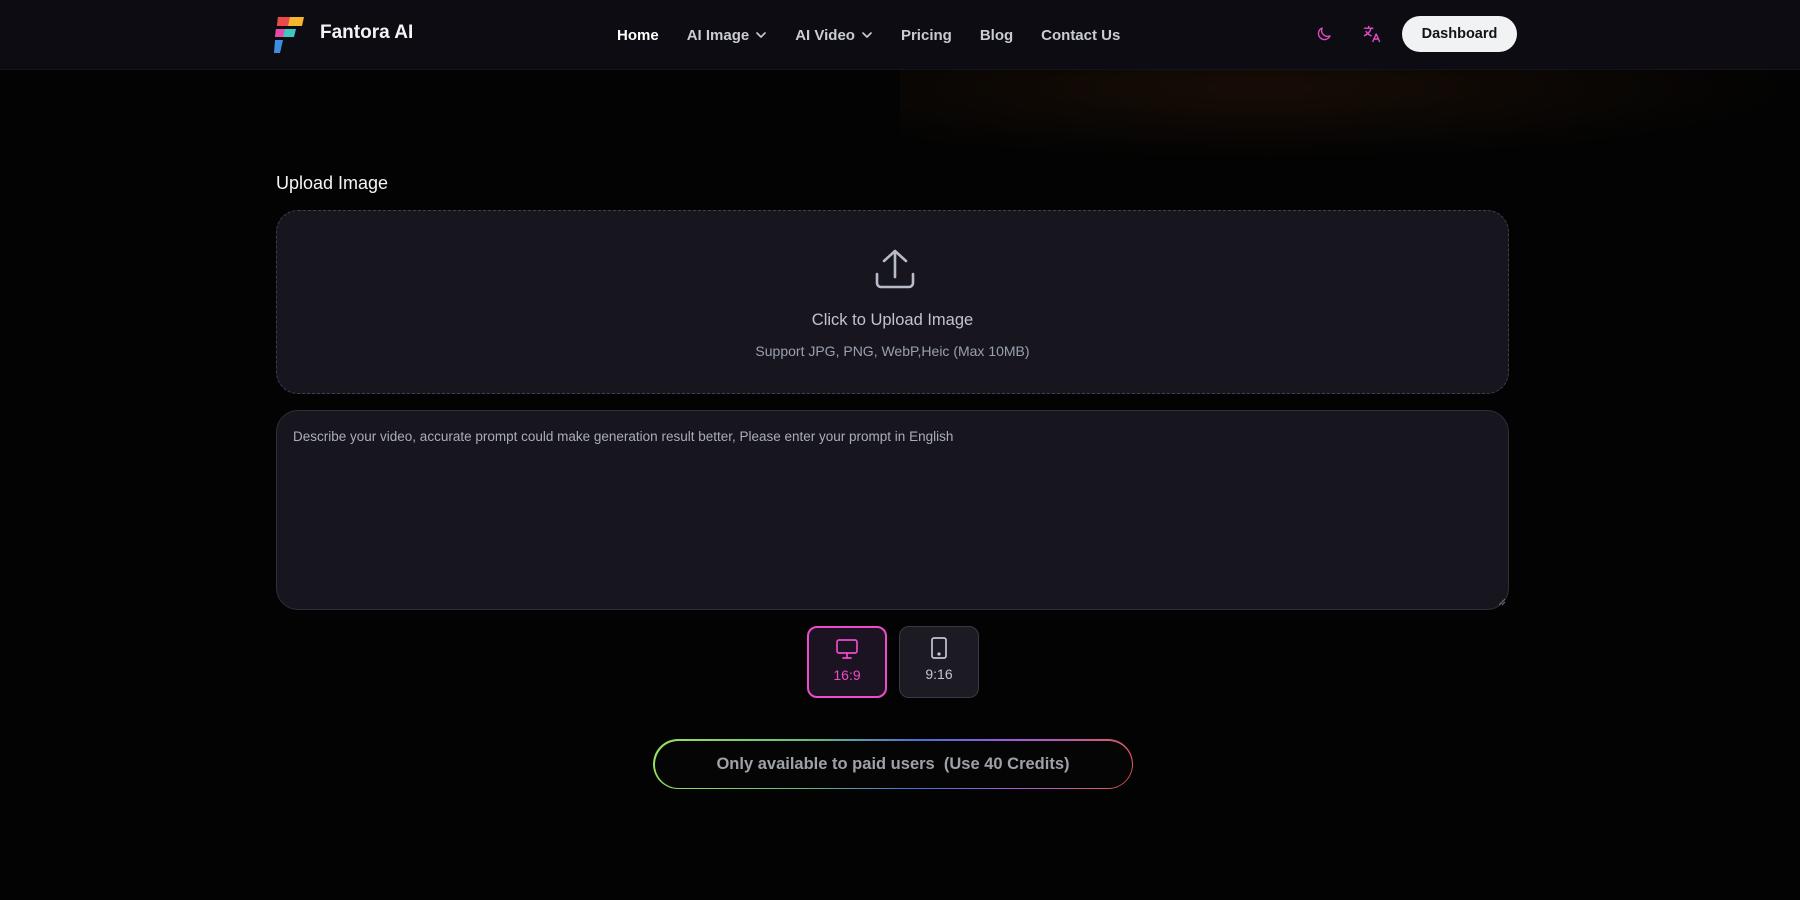 The image size is (1800, 900). What do you see at coordinates (847, 662) in the screenshot?
I see `aspect-ratio-16-9-button: 16:9` at bounding box center [847, 662].